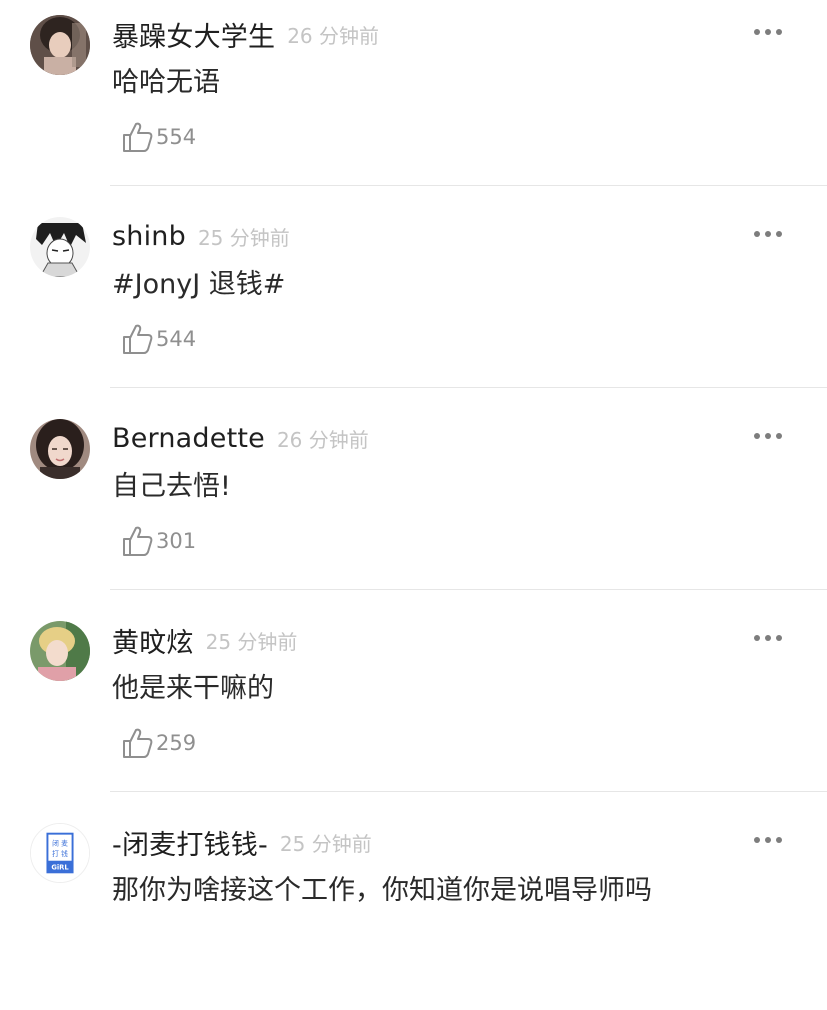 This screenshot has width=827, height=1010. Describe the element at coordinates (199, 284) in the screenshot. I see `comment-text: #JonyJ 退钱#` at that location.